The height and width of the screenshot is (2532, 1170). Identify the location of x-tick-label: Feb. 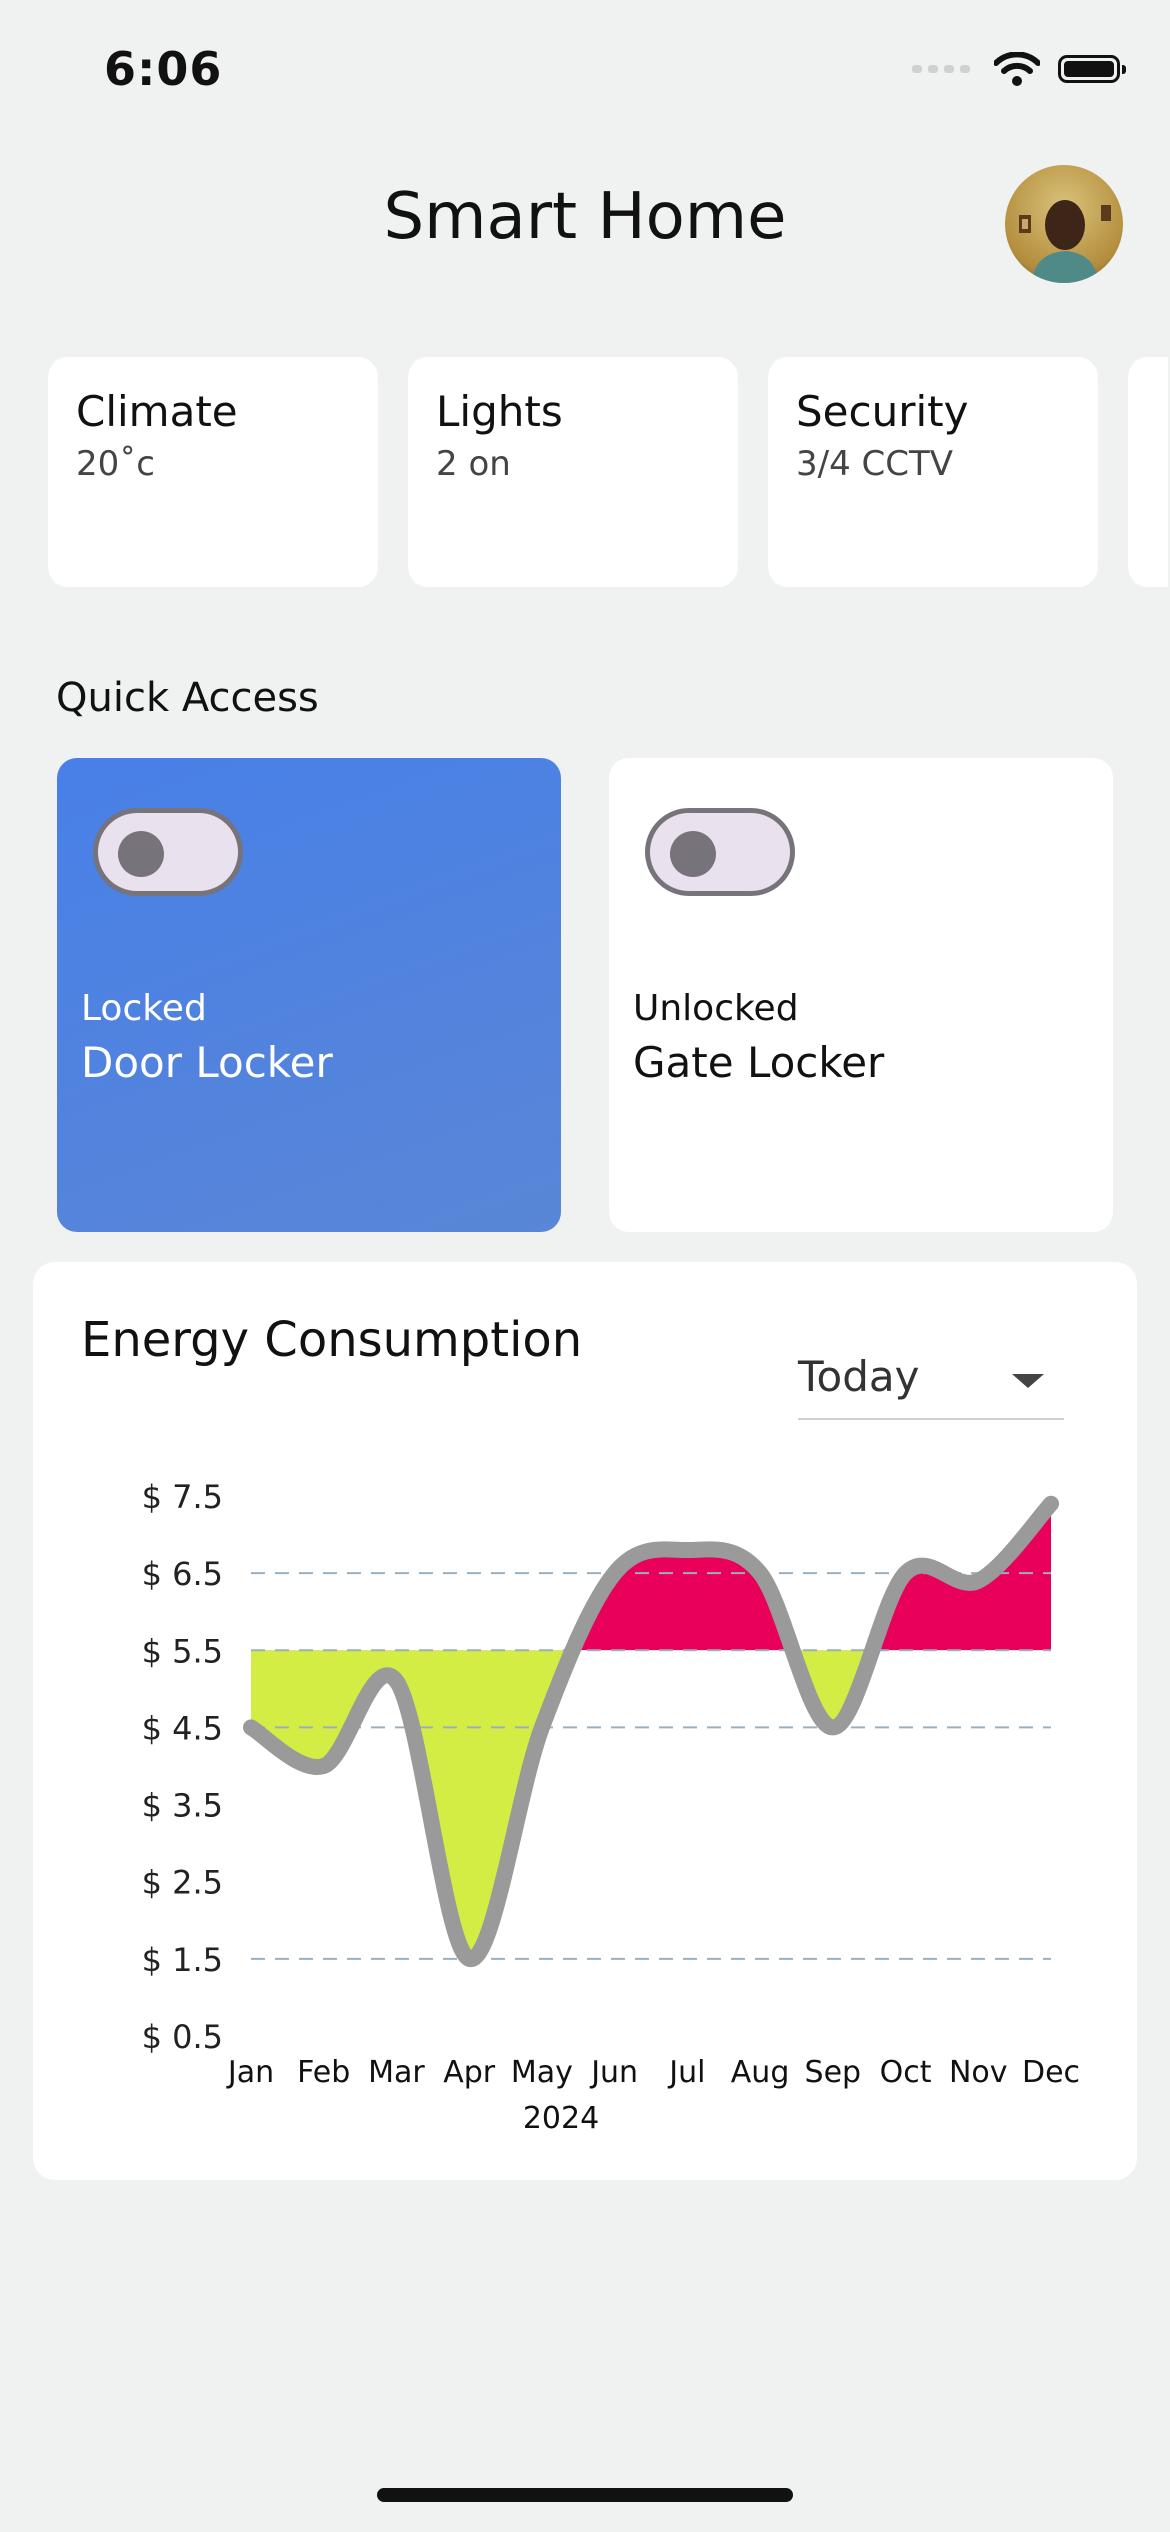
(323, 2072).